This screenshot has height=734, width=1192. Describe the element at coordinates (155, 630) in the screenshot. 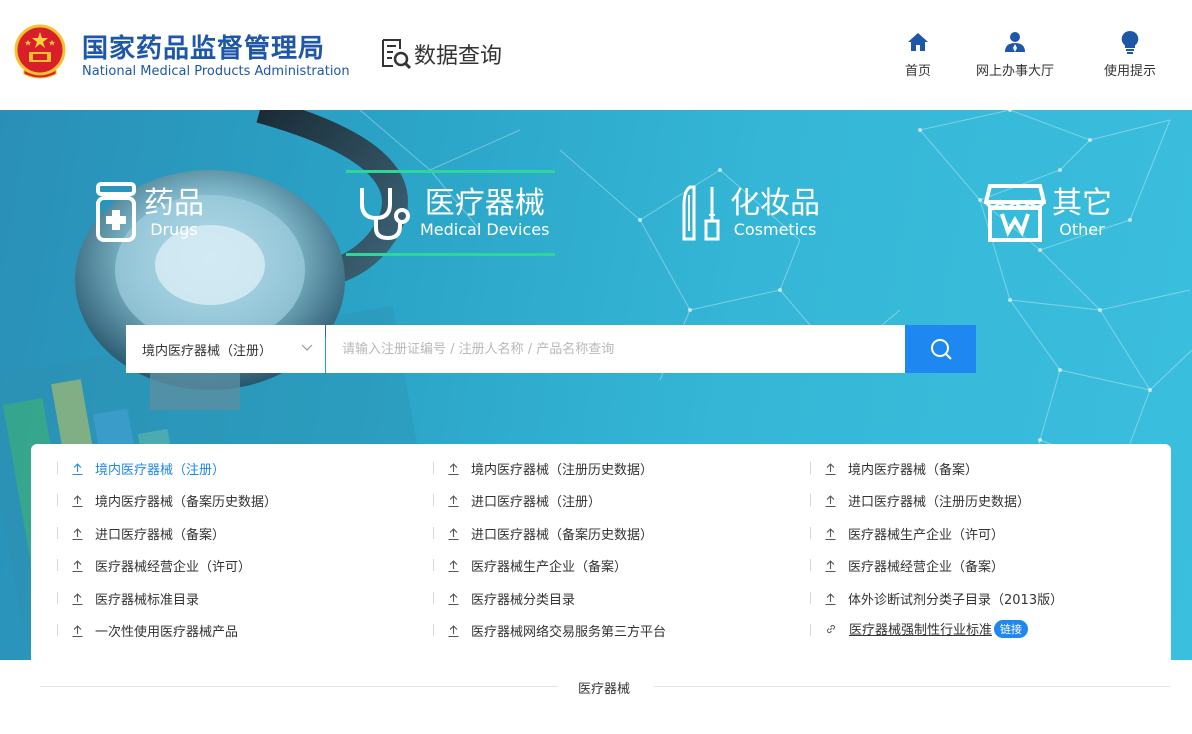

I see `link-item: 一次性使用医疗器械产品` at that location.